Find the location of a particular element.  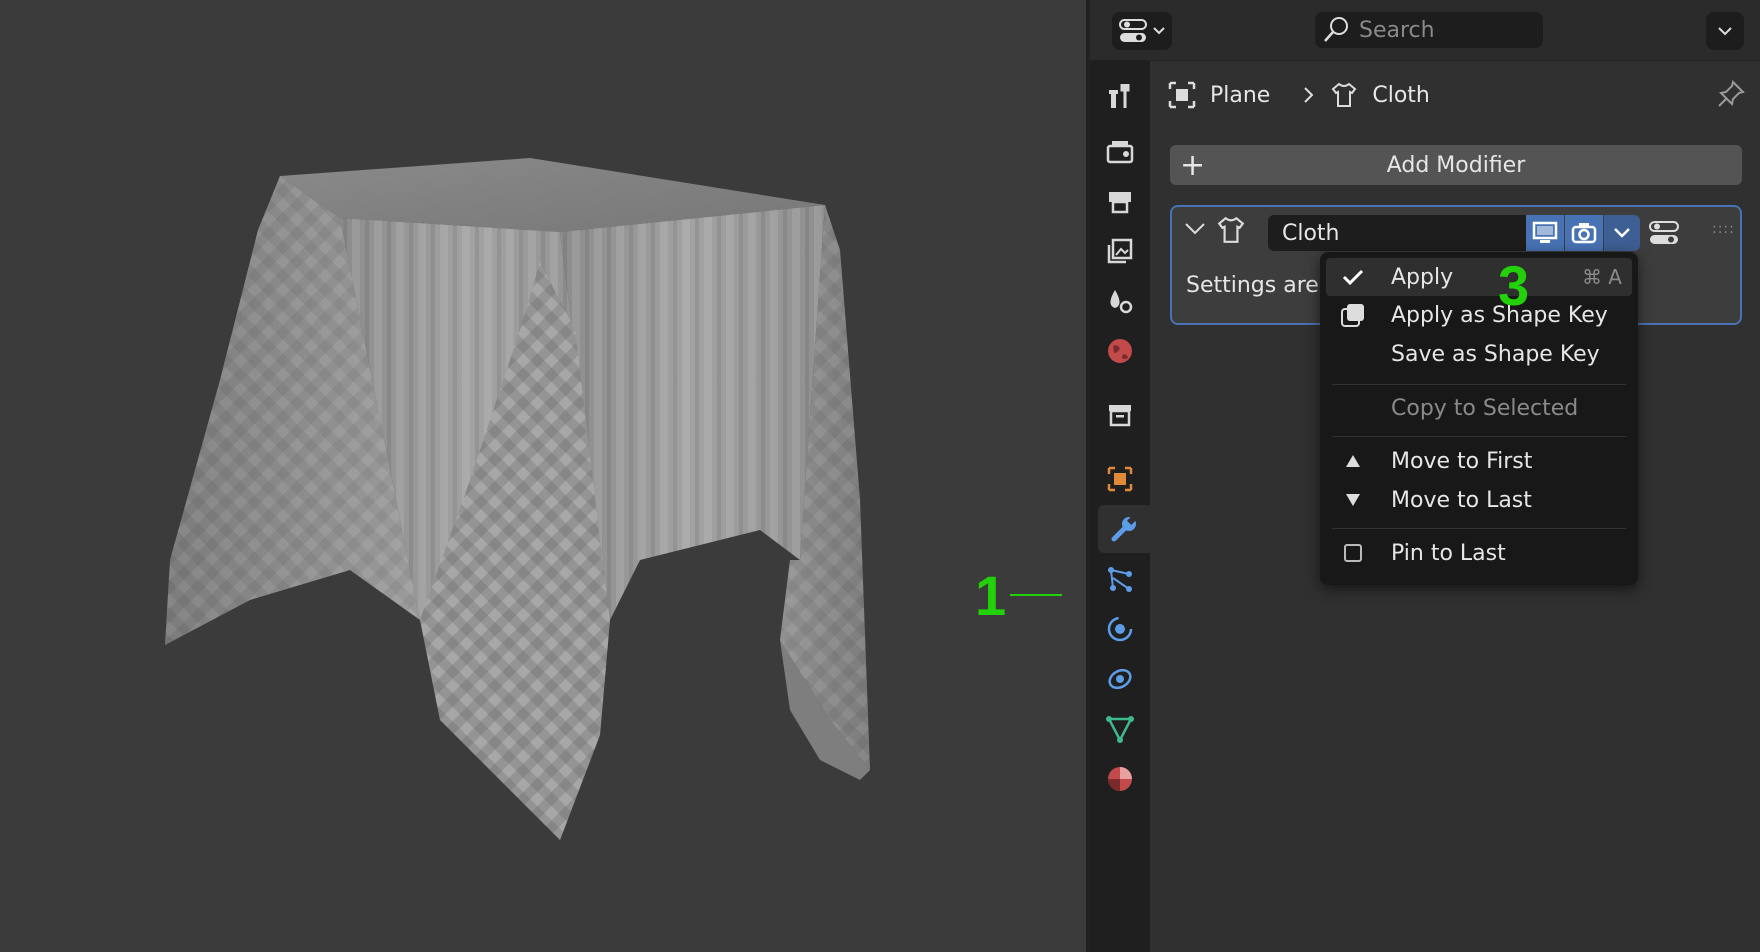

physics-icon is located at coordinates (1120, 629).